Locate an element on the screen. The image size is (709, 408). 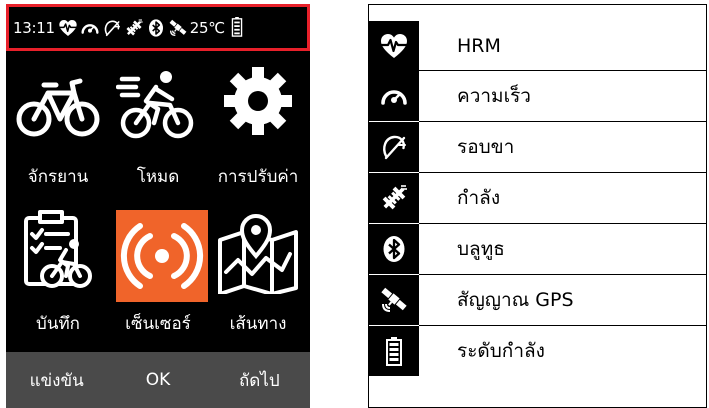
legend-row-battery: ระดับกำลัง is located at coordinates (538, 351).